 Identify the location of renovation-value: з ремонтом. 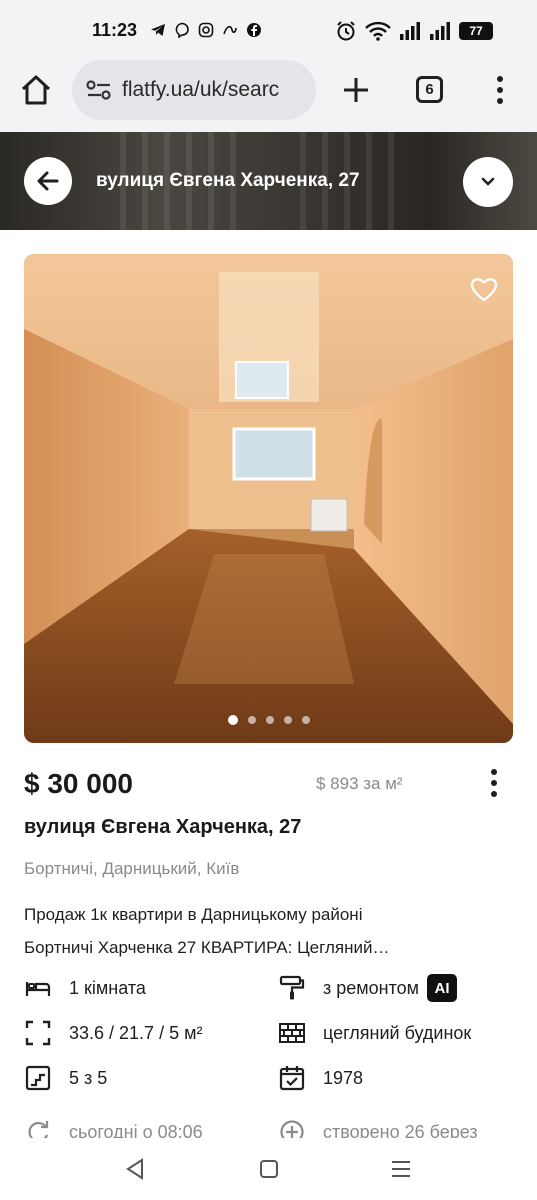
(371, 987).